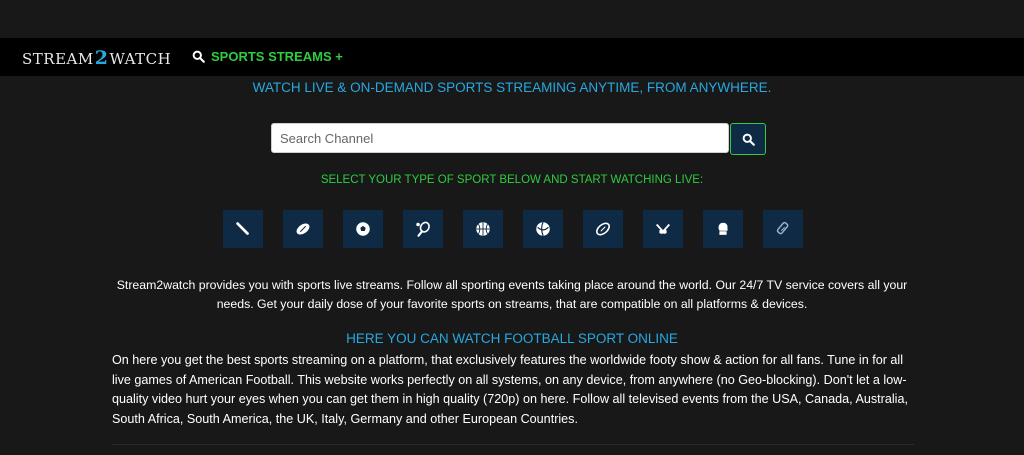 This screenshot has height=455, width=1024. I want to click on sport-tile-baseball, so click(243, 229).